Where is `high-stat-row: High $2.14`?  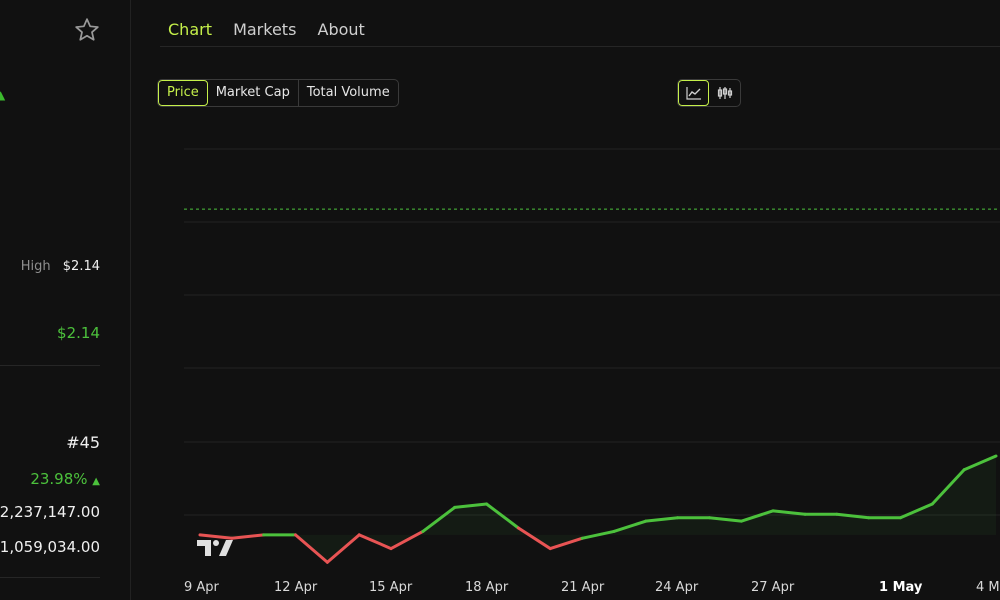
high-stat-row: High $2.14 is located at coordinates (60, 266).